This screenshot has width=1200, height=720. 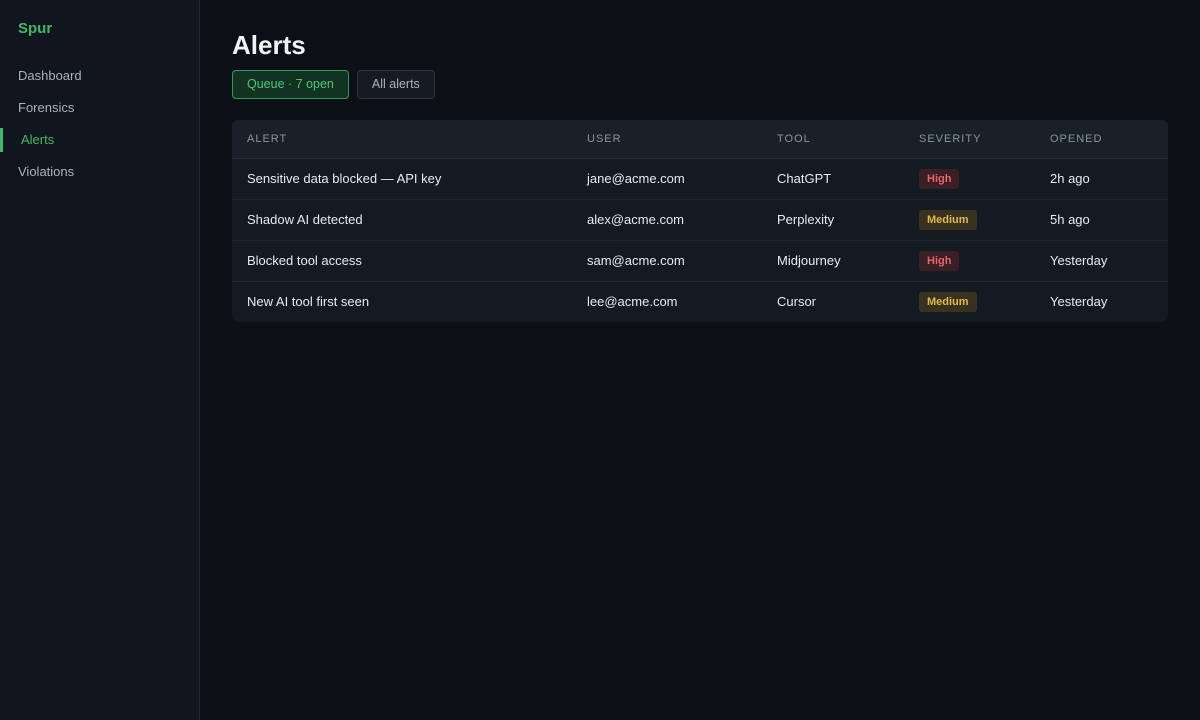 What do you see at coordinates (1101, 220) in the screenshot?
I see `opened-cell: 5h ago` at bounding box center [1101, 220].